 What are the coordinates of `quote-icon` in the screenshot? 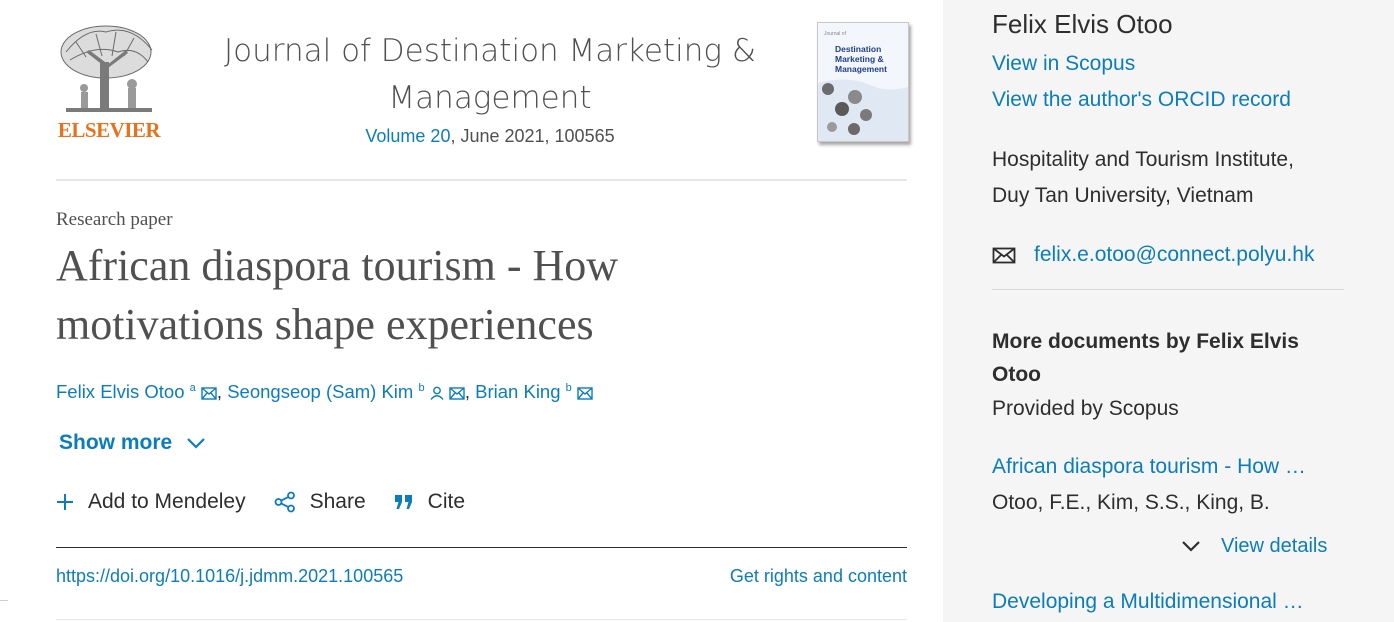 It's located at (404, 502).